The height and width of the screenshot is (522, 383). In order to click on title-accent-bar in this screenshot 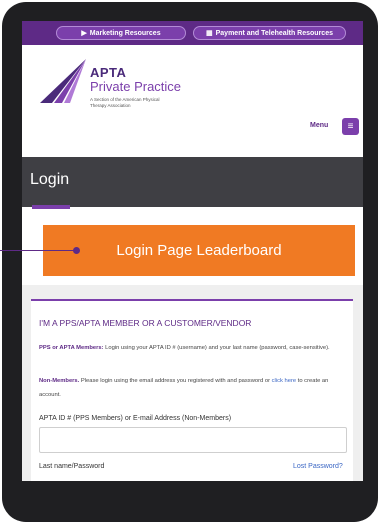, I will do `click(51, 207)`.